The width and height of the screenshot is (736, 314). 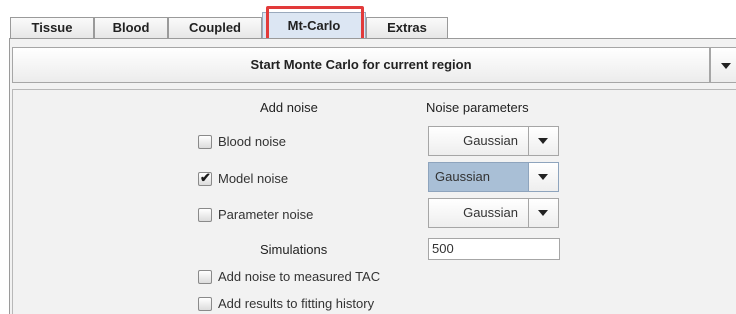 What do you see at coordinates (314, 26) in the screenshot?
I see `tab-mt-carlo: Mt-Carlo` at bounding box center [314, 26].